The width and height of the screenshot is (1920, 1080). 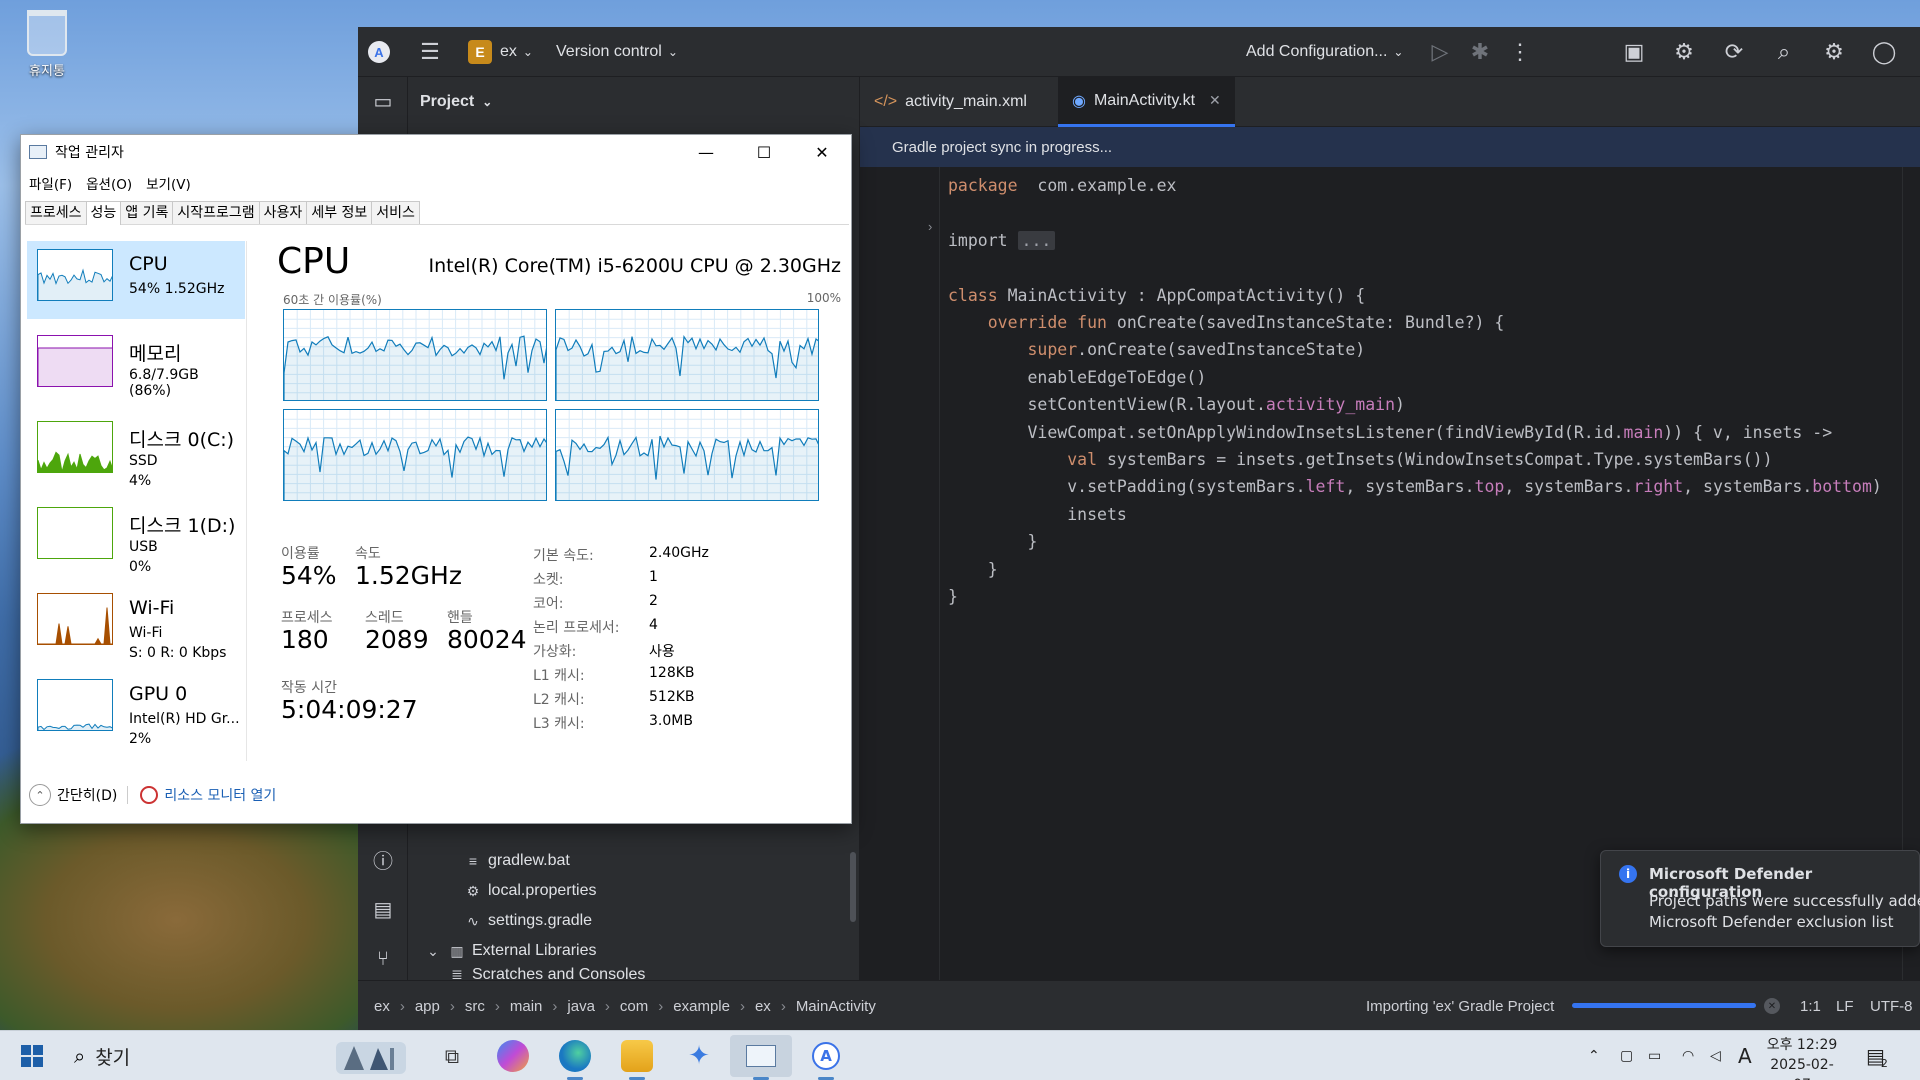 What do you see at coordinates (307, 618) in the screenshot?
I see `processes-label: 프로세스` at bounding box center [307, 618].